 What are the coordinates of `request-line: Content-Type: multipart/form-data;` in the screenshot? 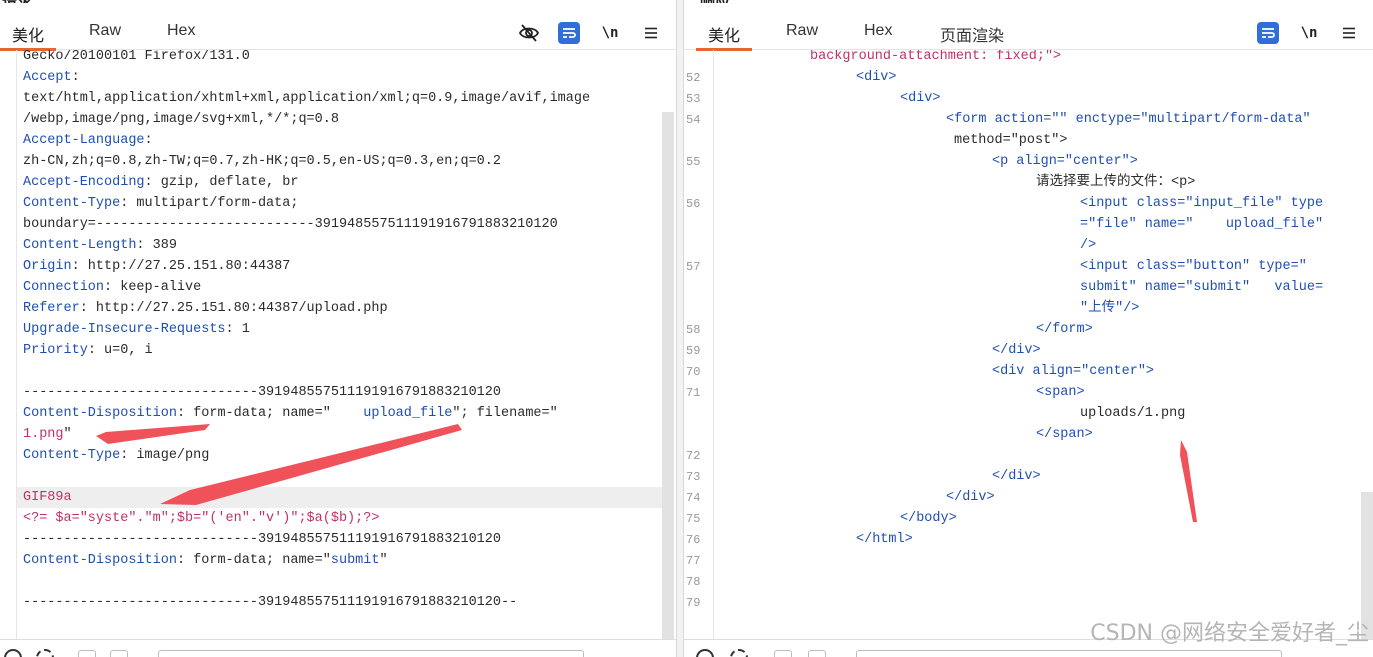 It's located at (160, 203).